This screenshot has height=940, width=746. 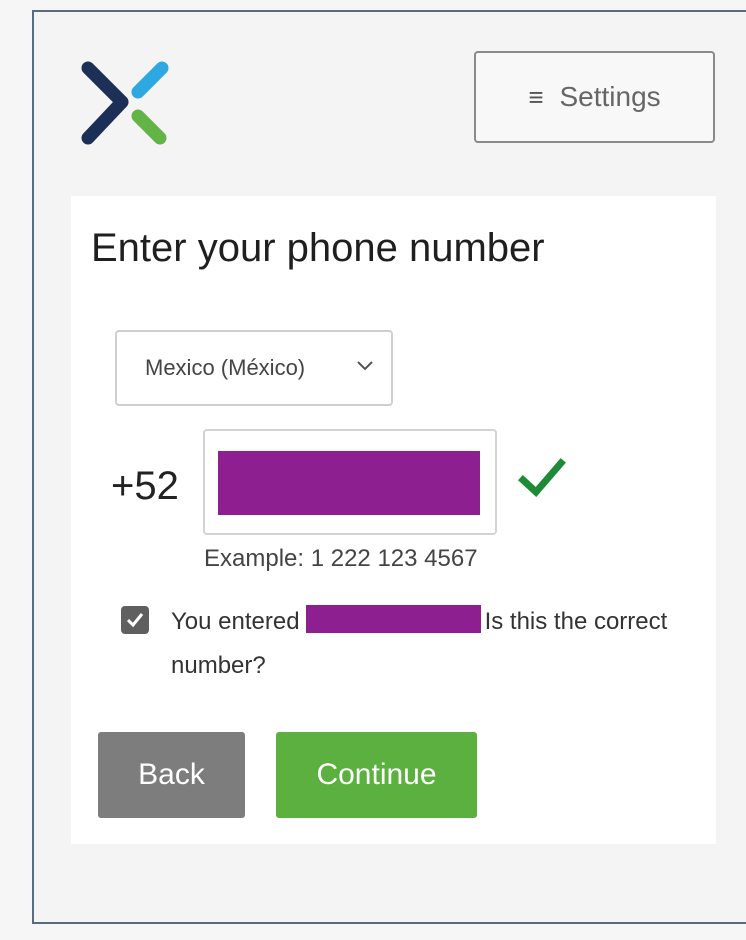 I want to click on x-brand-logo-icon, so click(x=125, y=103).